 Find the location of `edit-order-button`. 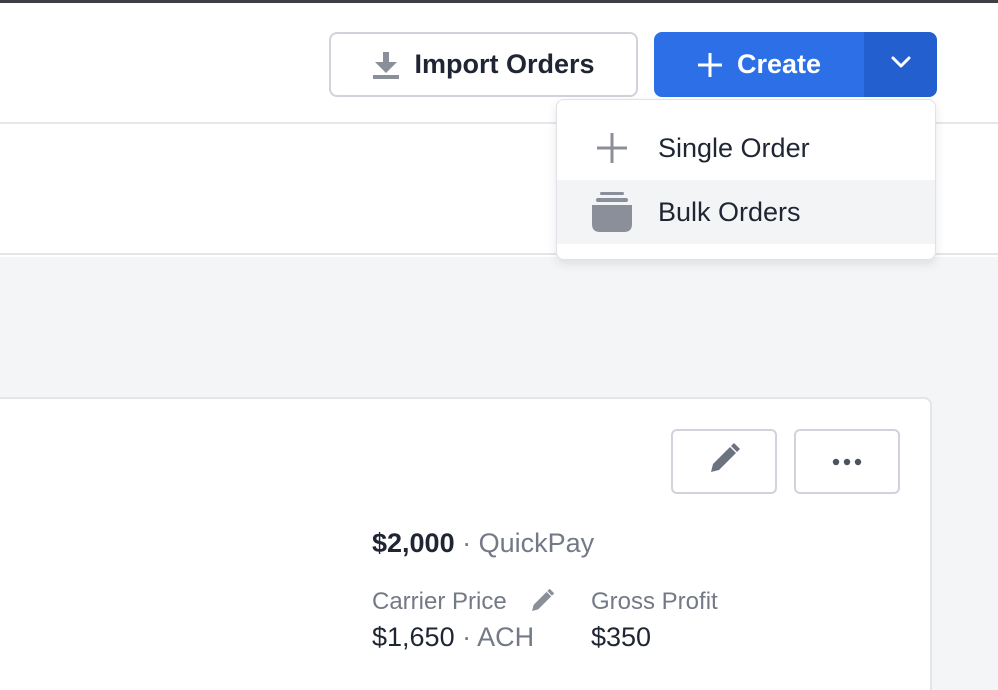

edit-order-button is located at coordinates (724, 461).